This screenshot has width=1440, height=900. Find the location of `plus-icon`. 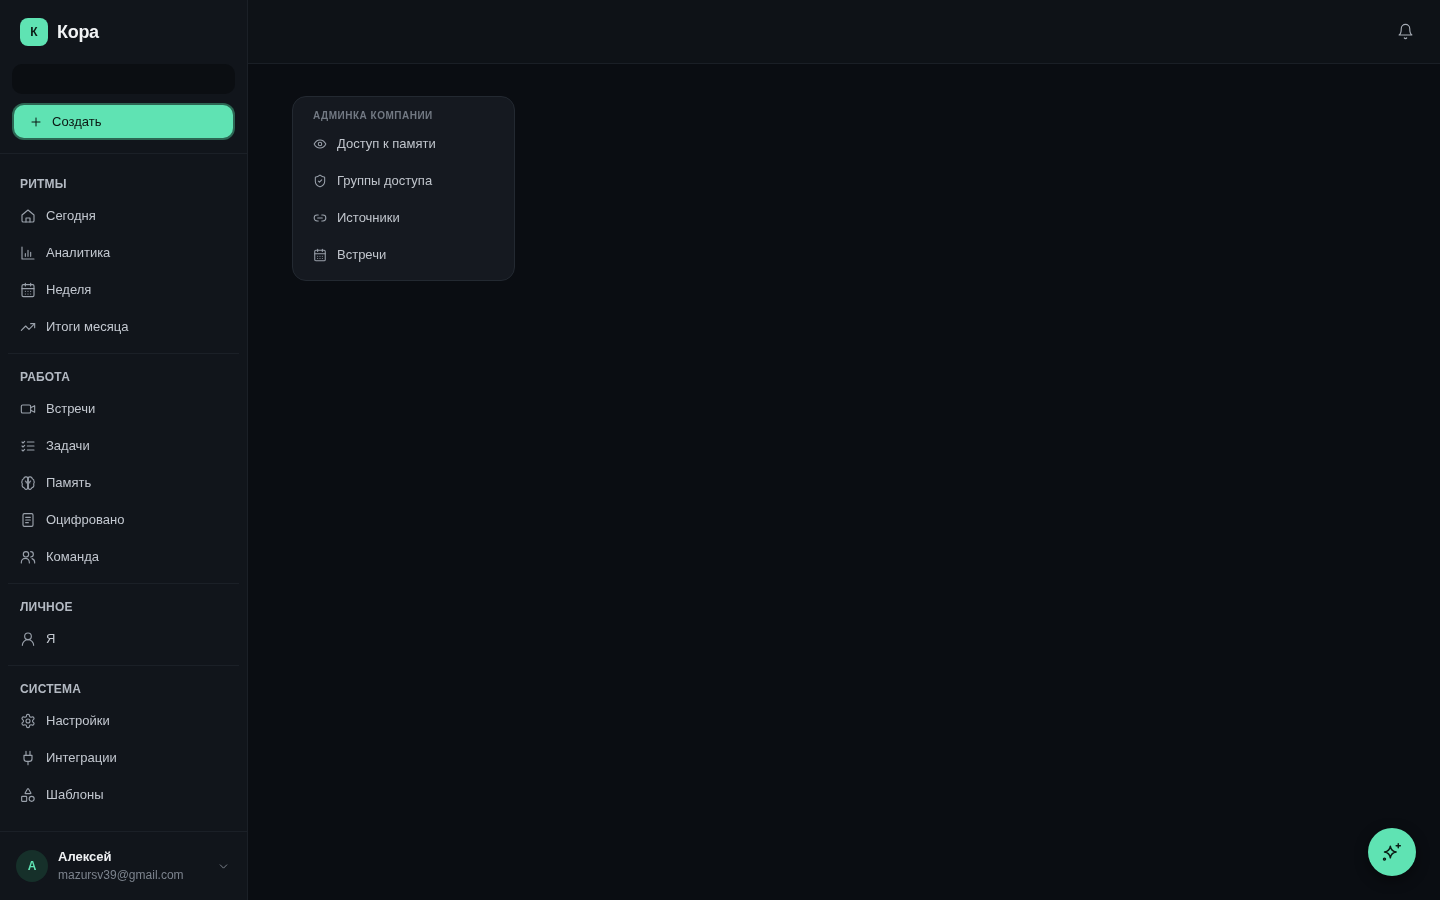

plus-icon is located at coordinates (36, 121).